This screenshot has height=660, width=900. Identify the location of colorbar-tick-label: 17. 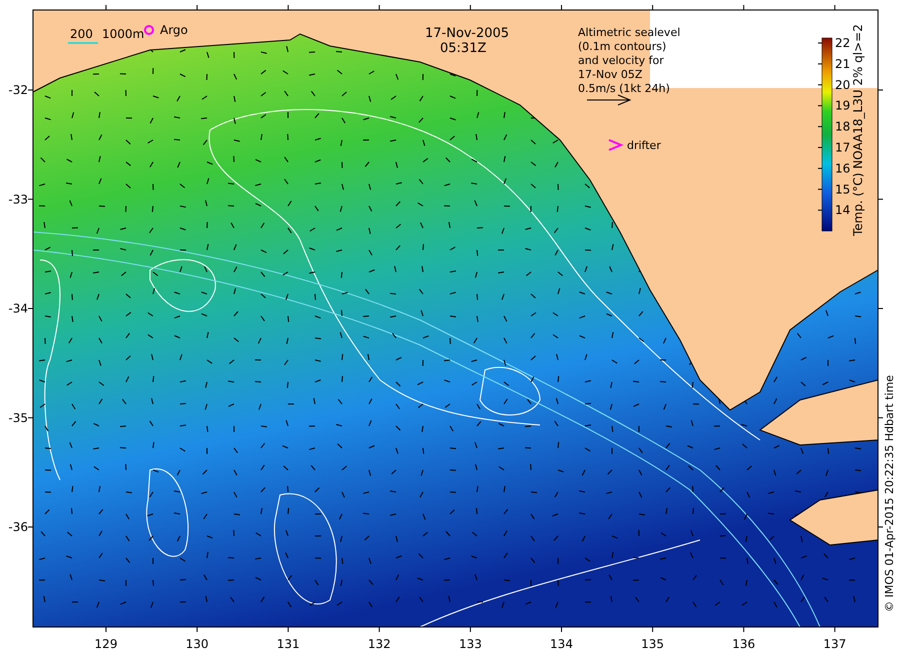
(842, 147).